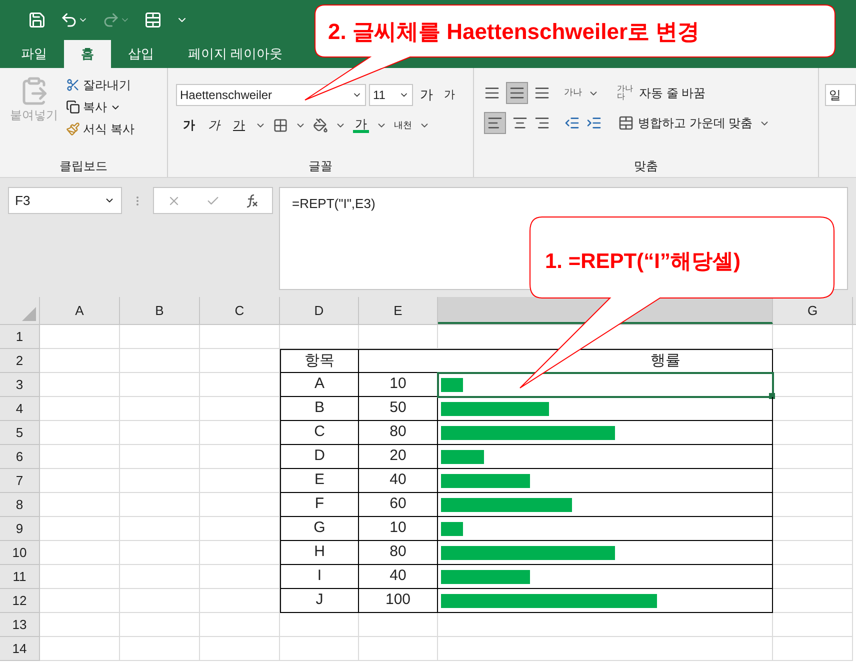 This screenshot has height=665, width=856. What do you see at coordinates (319, 481) in the screenshot?
I see `table-cell: E` at bounding box center [319, 481].